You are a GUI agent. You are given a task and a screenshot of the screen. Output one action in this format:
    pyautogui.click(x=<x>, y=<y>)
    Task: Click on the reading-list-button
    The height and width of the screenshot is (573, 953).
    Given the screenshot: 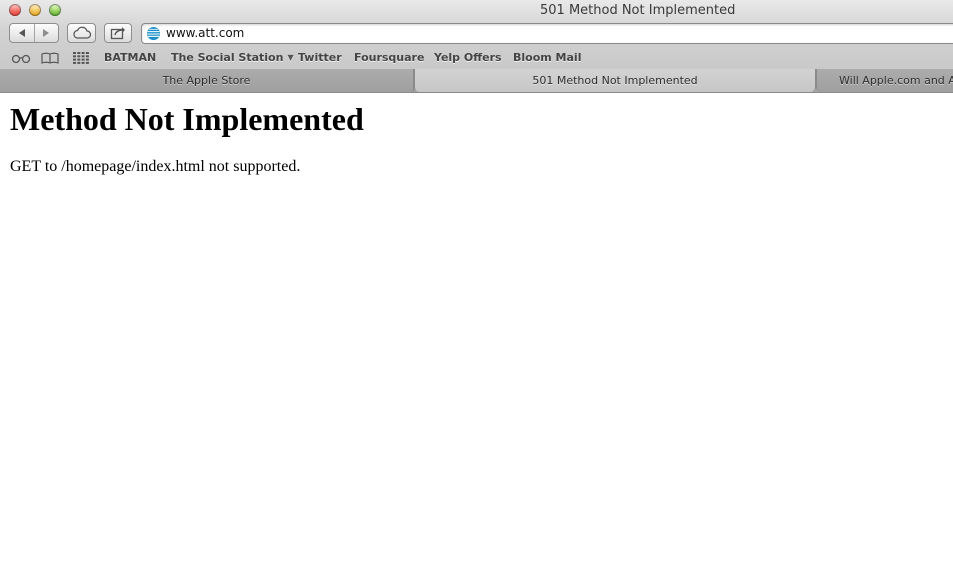 What is the action you would take?
    pyautogui.click(x=21, y=58)
    